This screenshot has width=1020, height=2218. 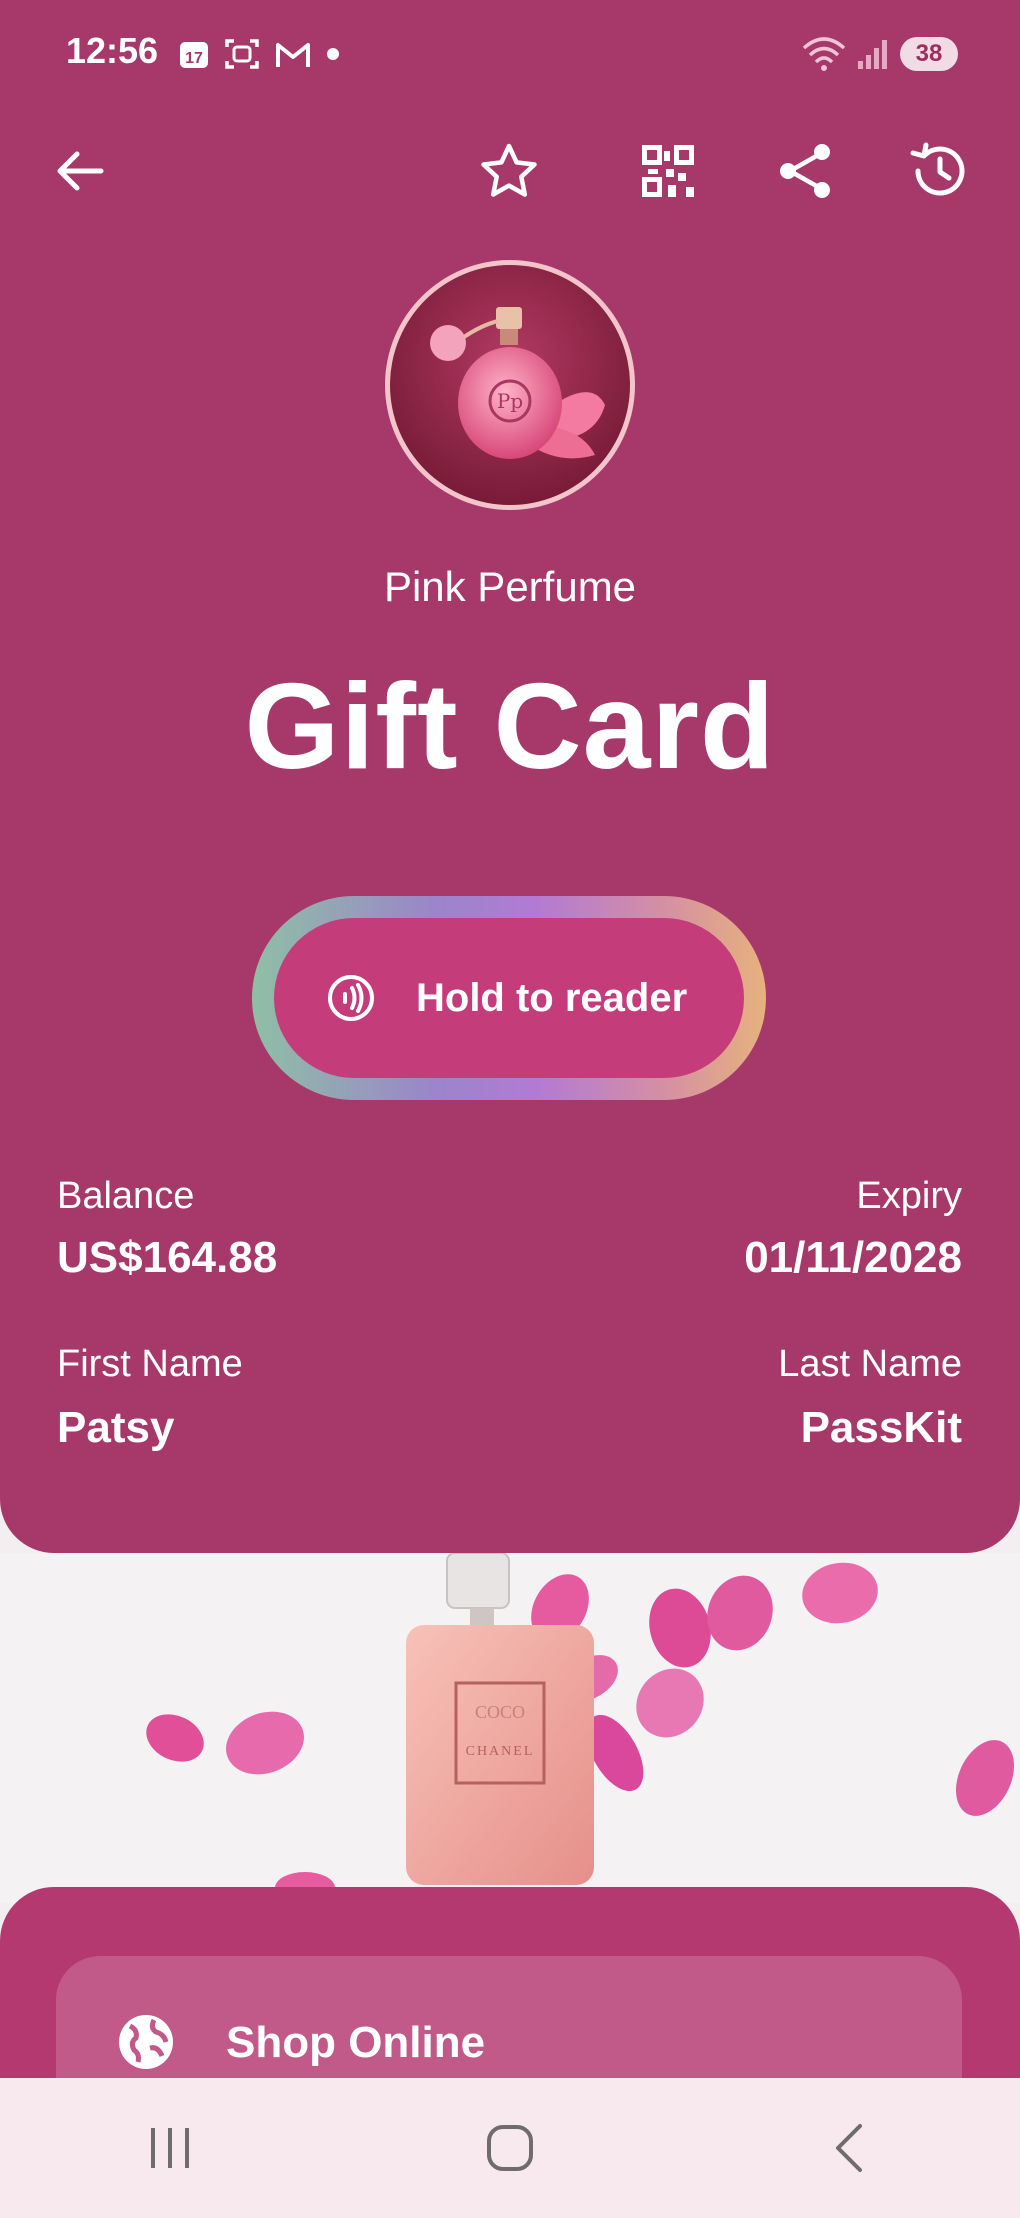 I want to click on hold-to-reader-button: Hold to reader, so click(x=509, y=998).